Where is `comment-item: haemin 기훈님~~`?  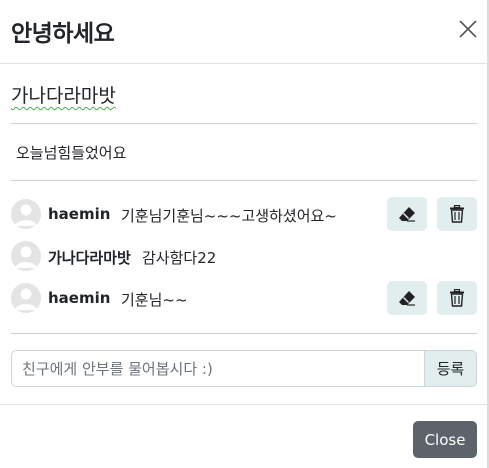 comment-item: haemin 기훈님~~ is located at coordinates (244, 299).